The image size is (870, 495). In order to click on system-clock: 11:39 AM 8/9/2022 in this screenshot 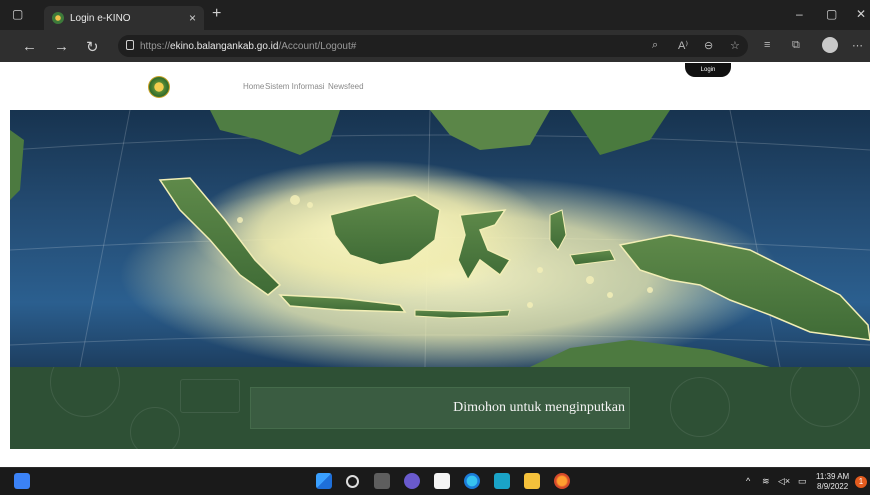, I will do `click(832, 482)`.